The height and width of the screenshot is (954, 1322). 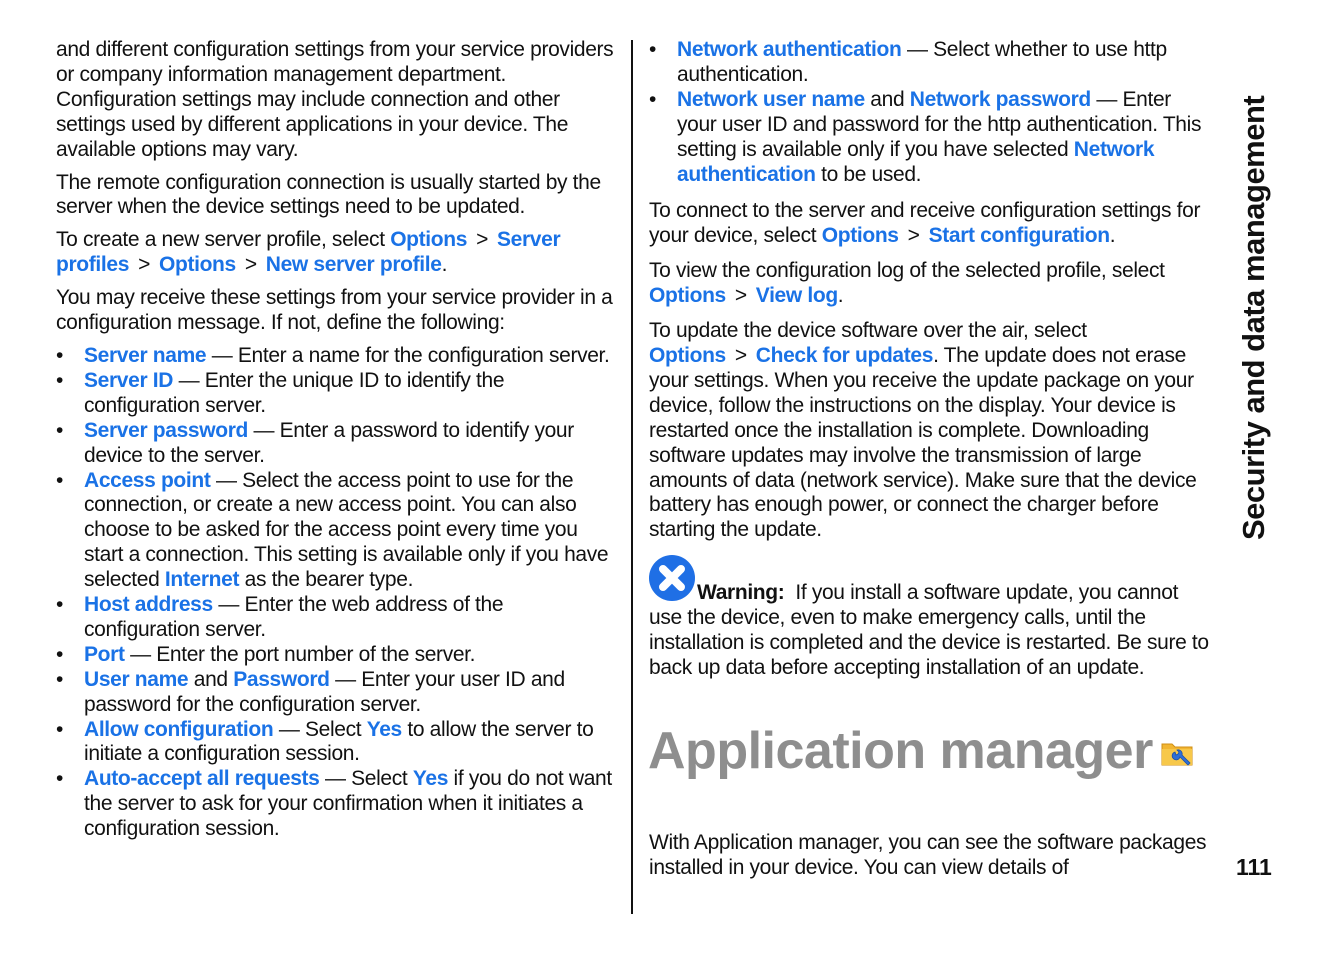 What do you see at coordinates (354, 264) in the screenshot?
I see `link-new-server-profile: New server profile` at bounding box center [354, 264].